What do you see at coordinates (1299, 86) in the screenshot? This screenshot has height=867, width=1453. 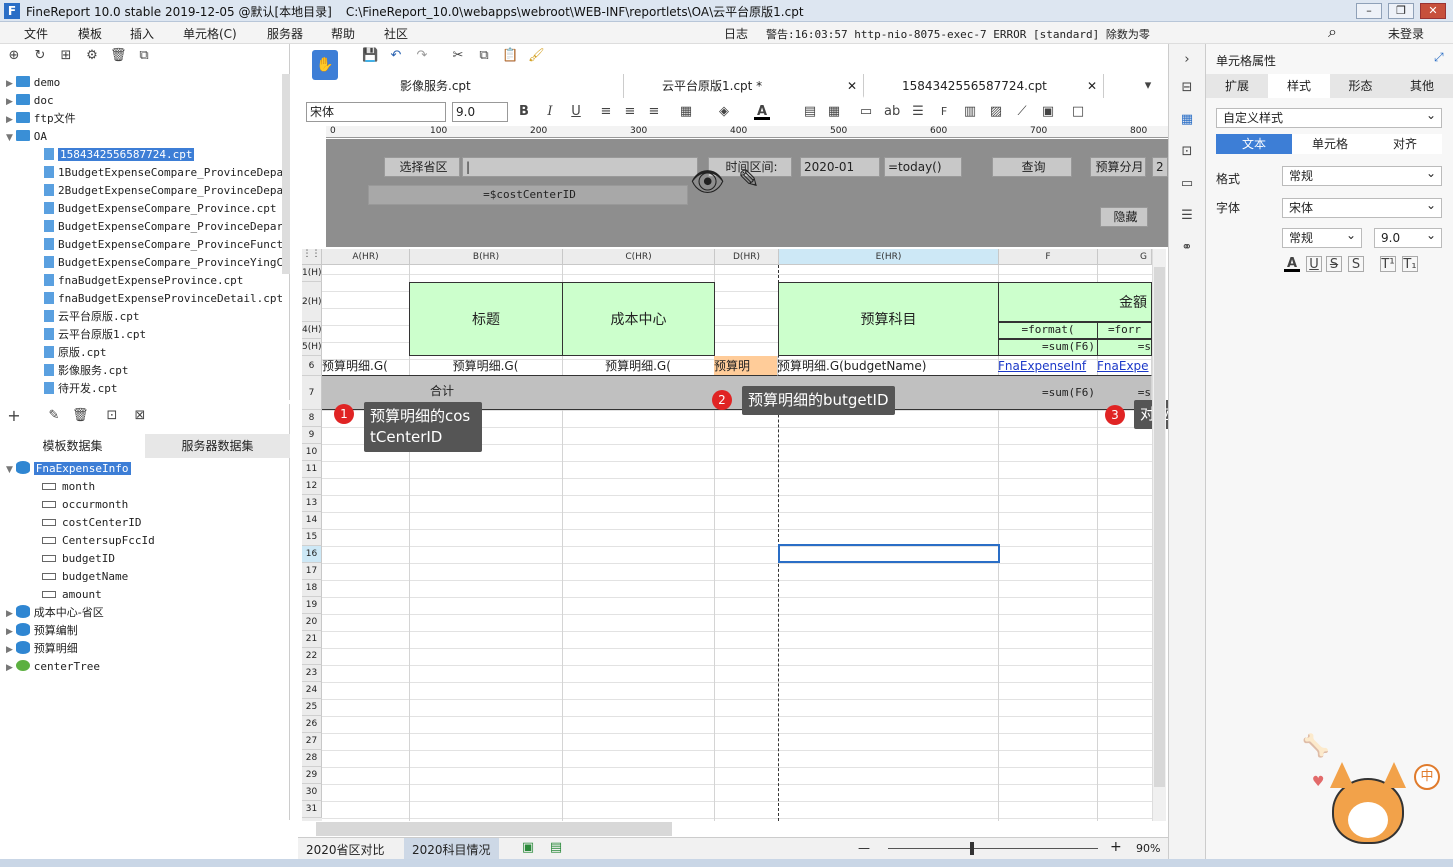 I see `tab-style: 样式` at bounding box center [1299, 86].